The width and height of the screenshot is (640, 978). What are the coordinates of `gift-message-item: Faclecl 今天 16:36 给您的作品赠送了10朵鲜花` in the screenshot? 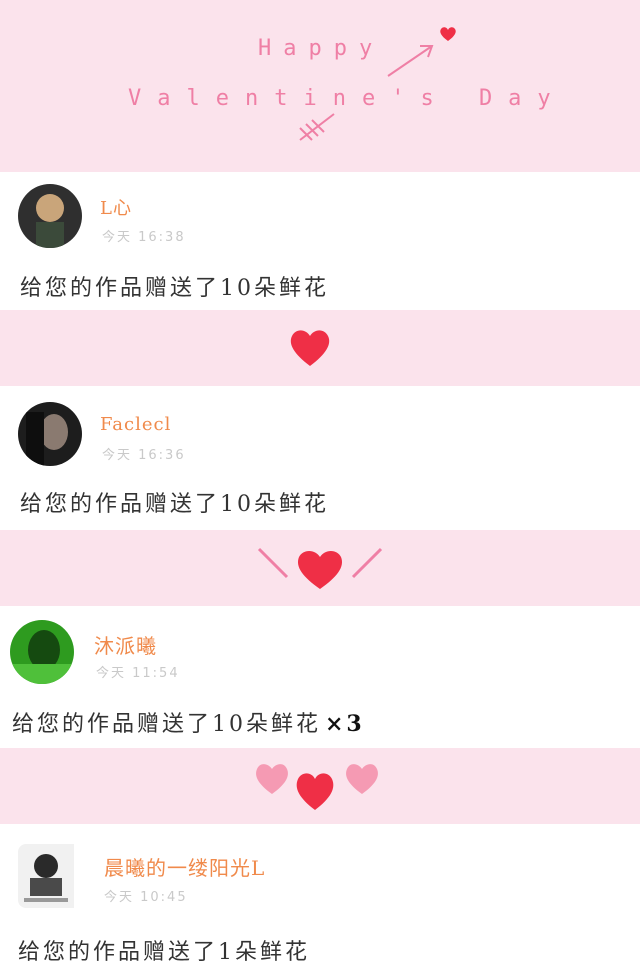 It's located at (320, 458).